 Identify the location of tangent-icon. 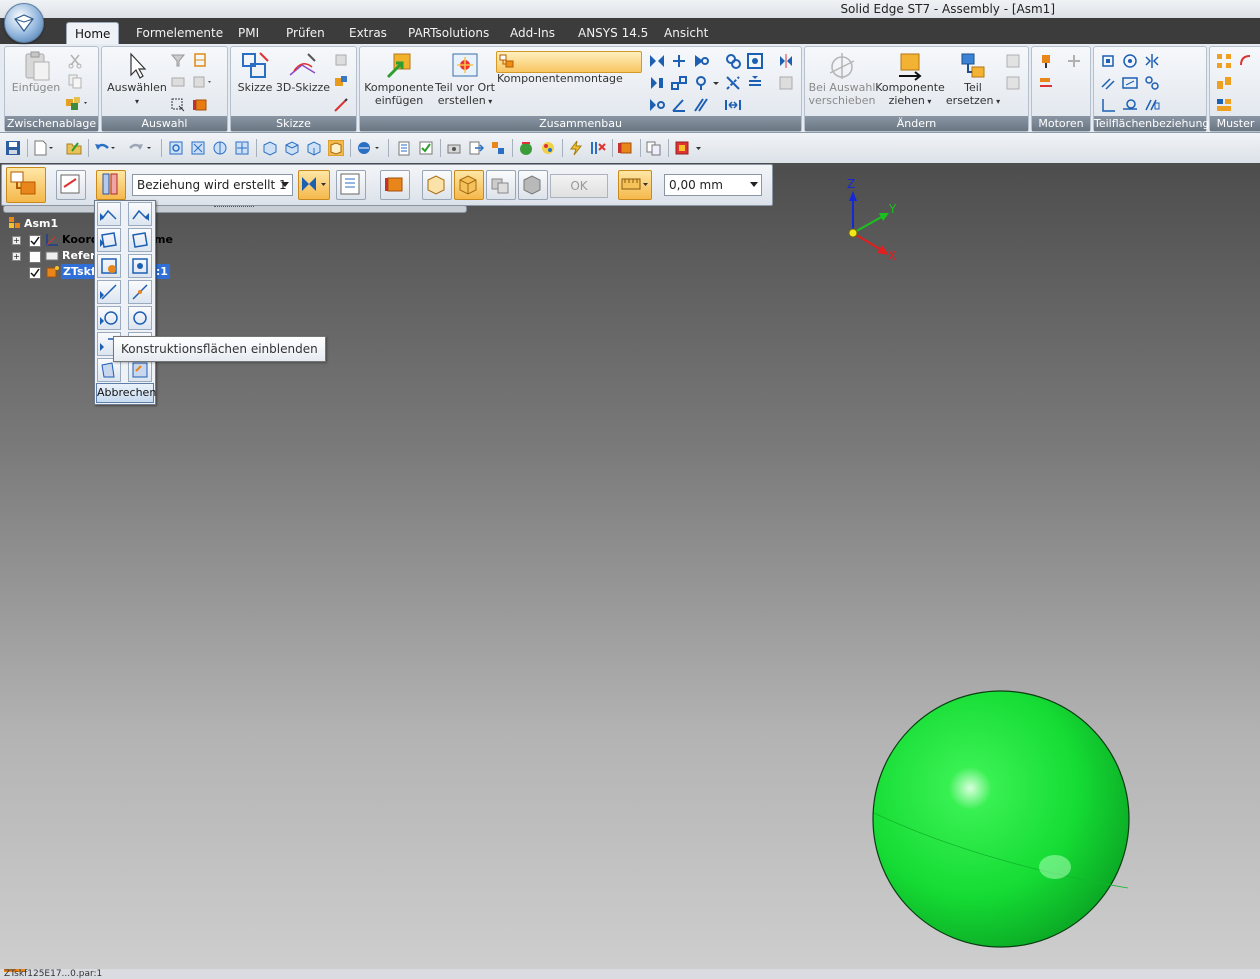
(733, 83).